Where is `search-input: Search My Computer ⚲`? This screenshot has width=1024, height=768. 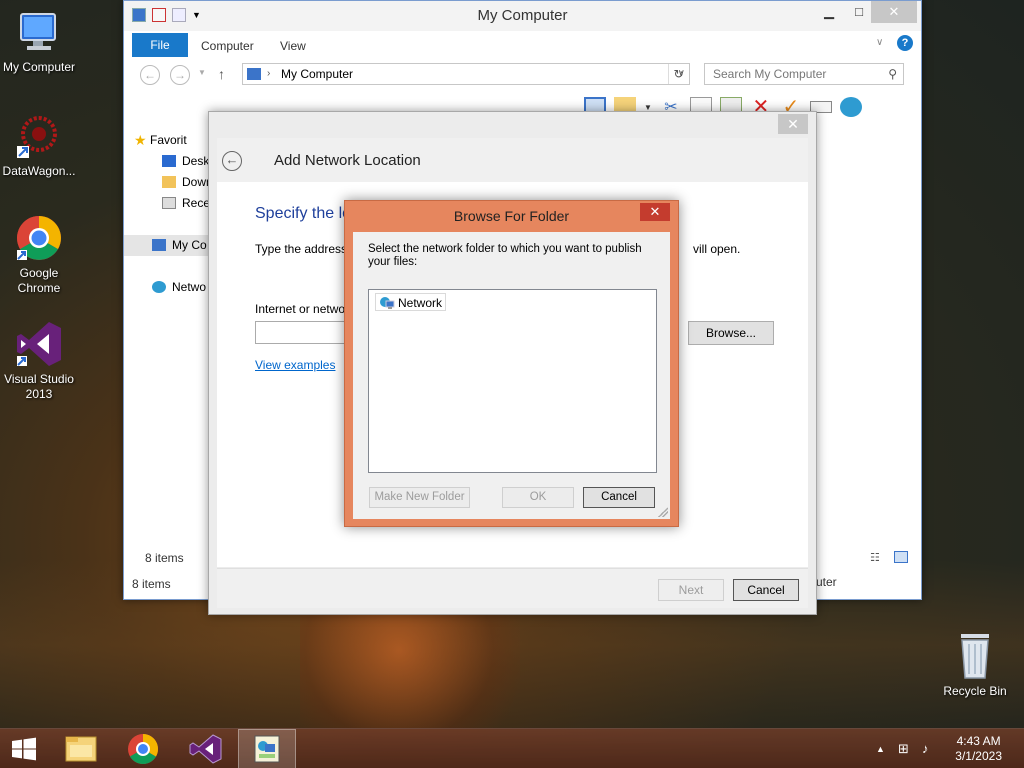 search-input: Search My Computer ⚲ is located at coordinates (804, 74).